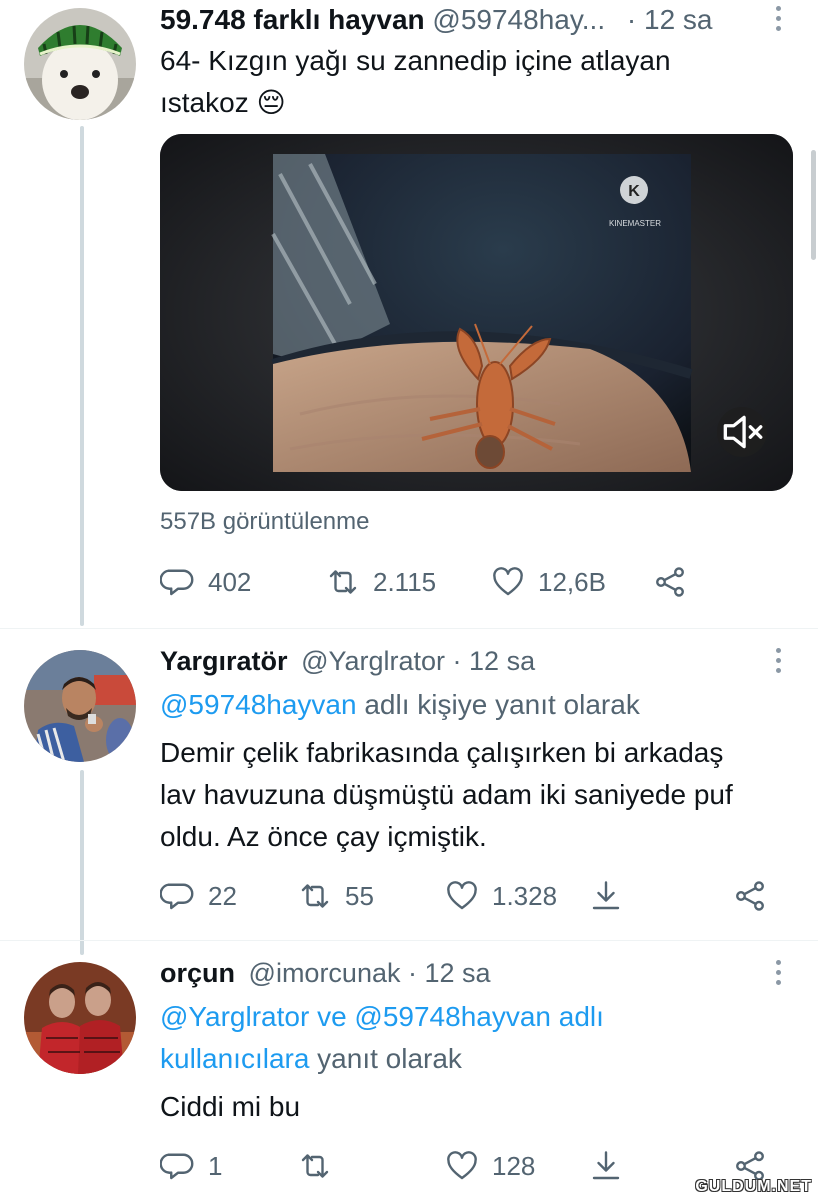 The image size is (818, 1200). I want to click on tweet-text: Ciddi mi bu, so click(230, 1107).